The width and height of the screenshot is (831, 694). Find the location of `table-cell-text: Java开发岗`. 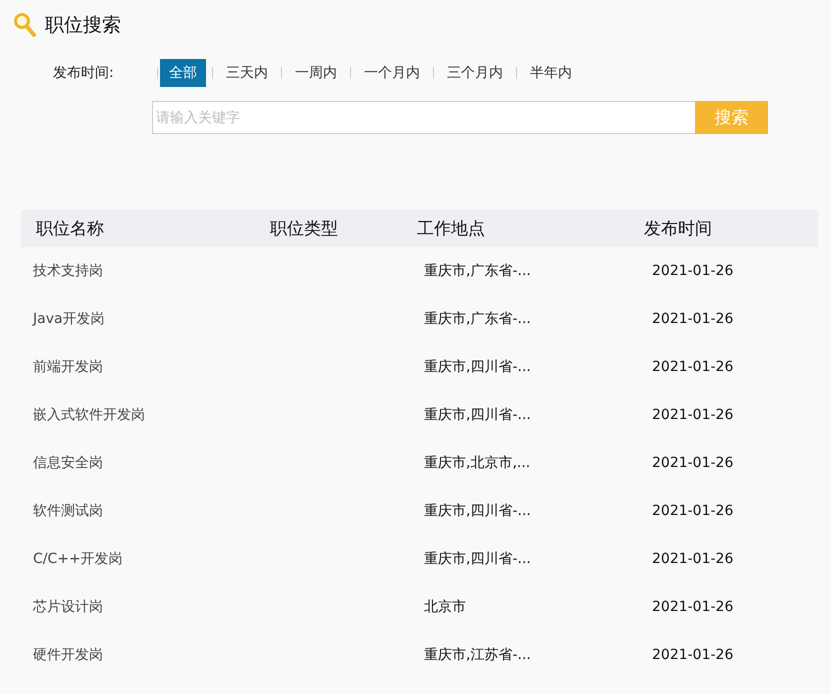

table-cell-text: Java开发岗 is located at coordinates (68, 319).